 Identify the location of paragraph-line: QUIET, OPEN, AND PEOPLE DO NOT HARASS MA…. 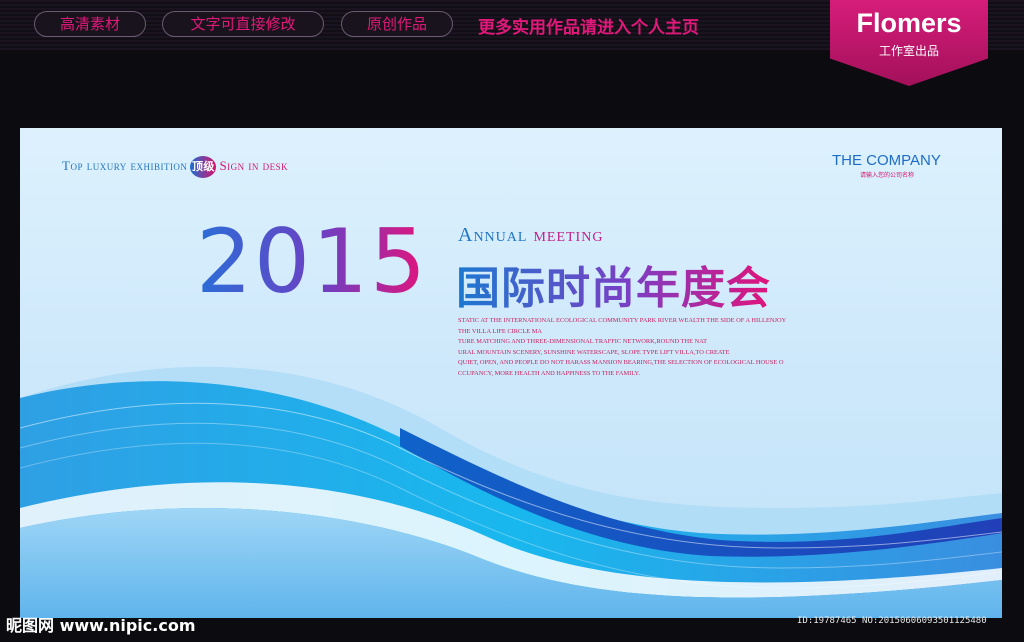
(621, 363).